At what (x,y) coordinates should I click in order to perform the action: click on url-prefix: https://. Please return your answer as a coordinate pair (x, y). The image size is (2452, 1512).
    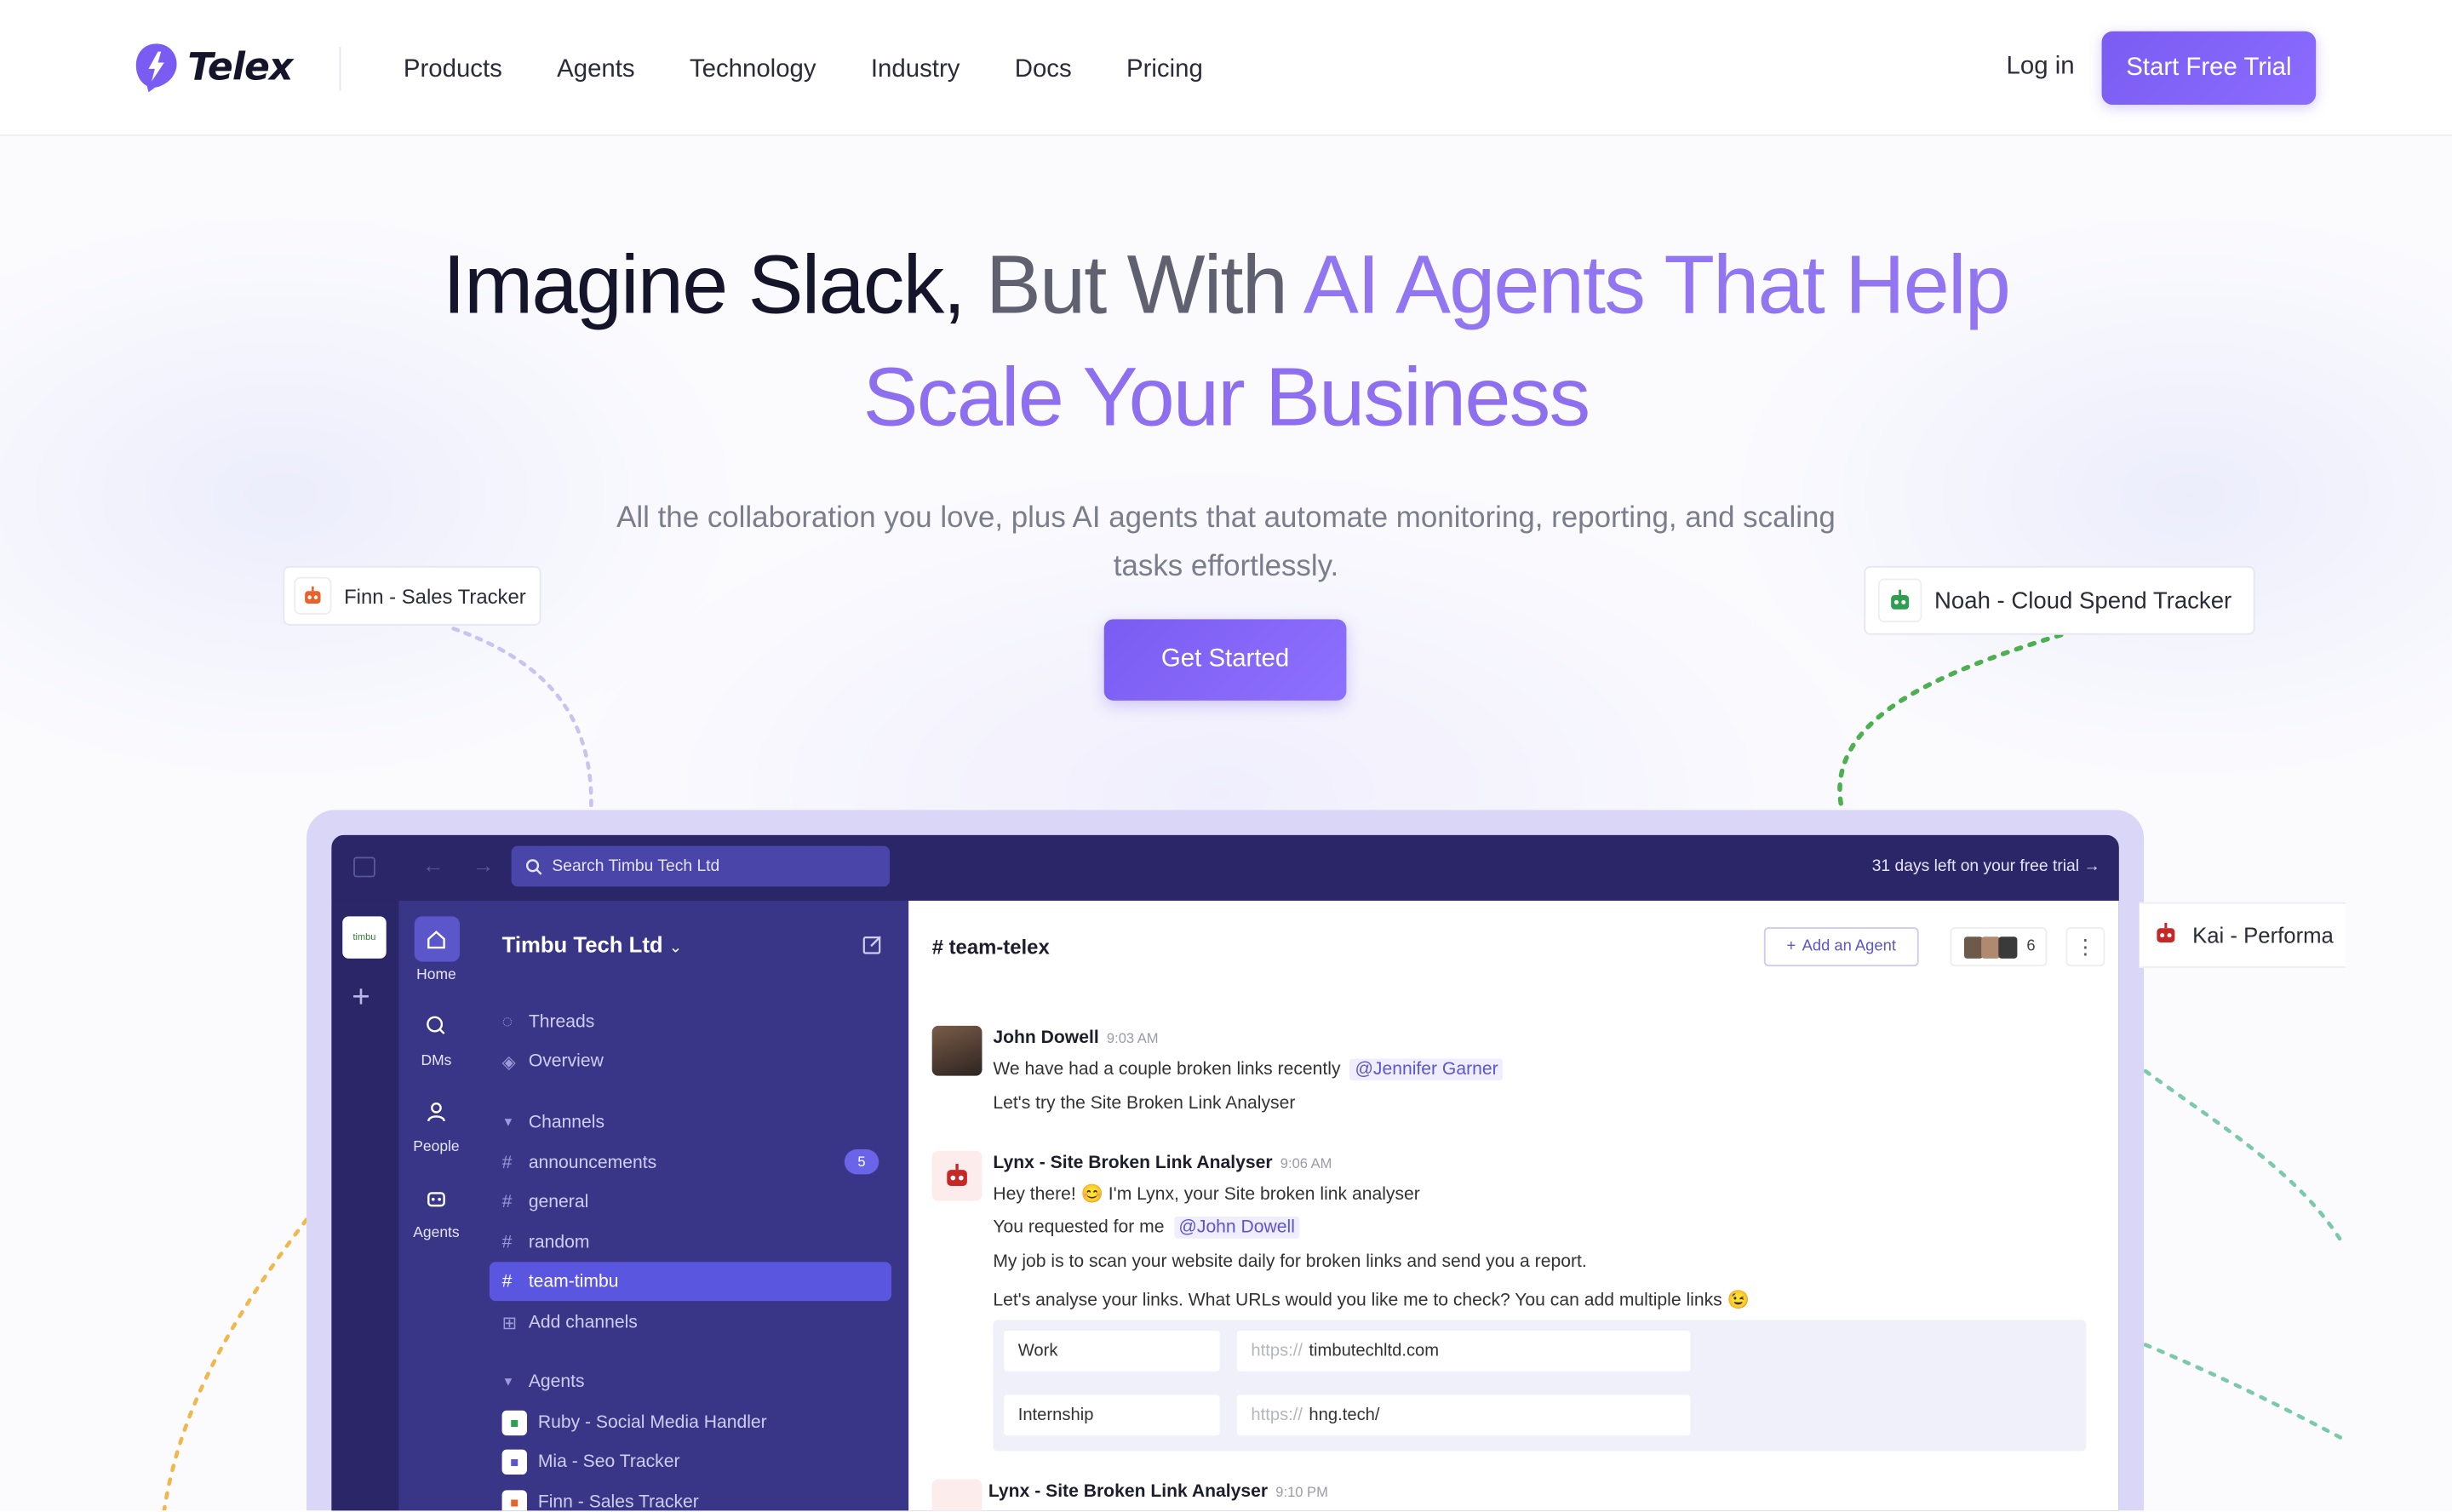
    Looking at the image, I should click on (1277, 1415).